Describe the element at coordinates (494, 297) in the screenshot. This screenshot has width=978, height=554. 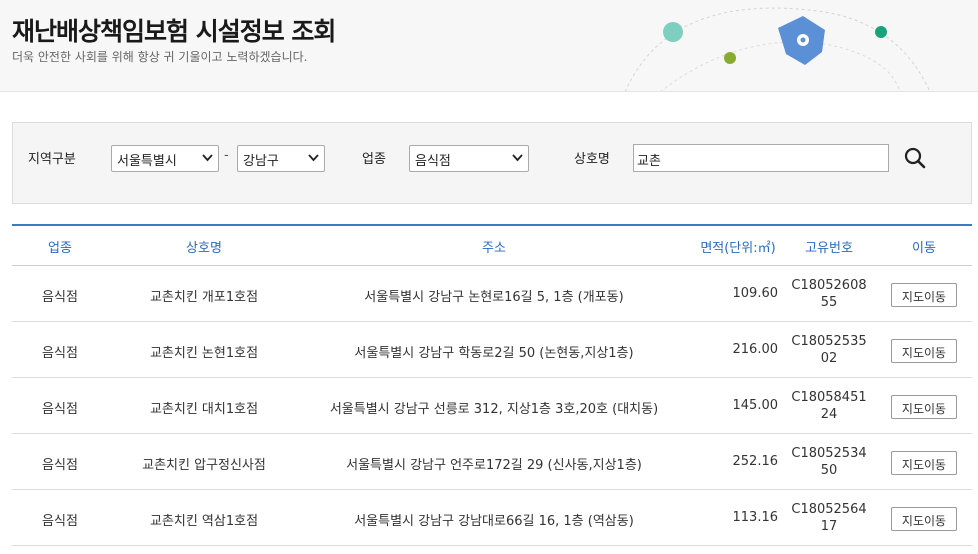
I see `cell-address: 서울특별시 강남구 논현로16길 5, 1층 (개포동)` at that location.